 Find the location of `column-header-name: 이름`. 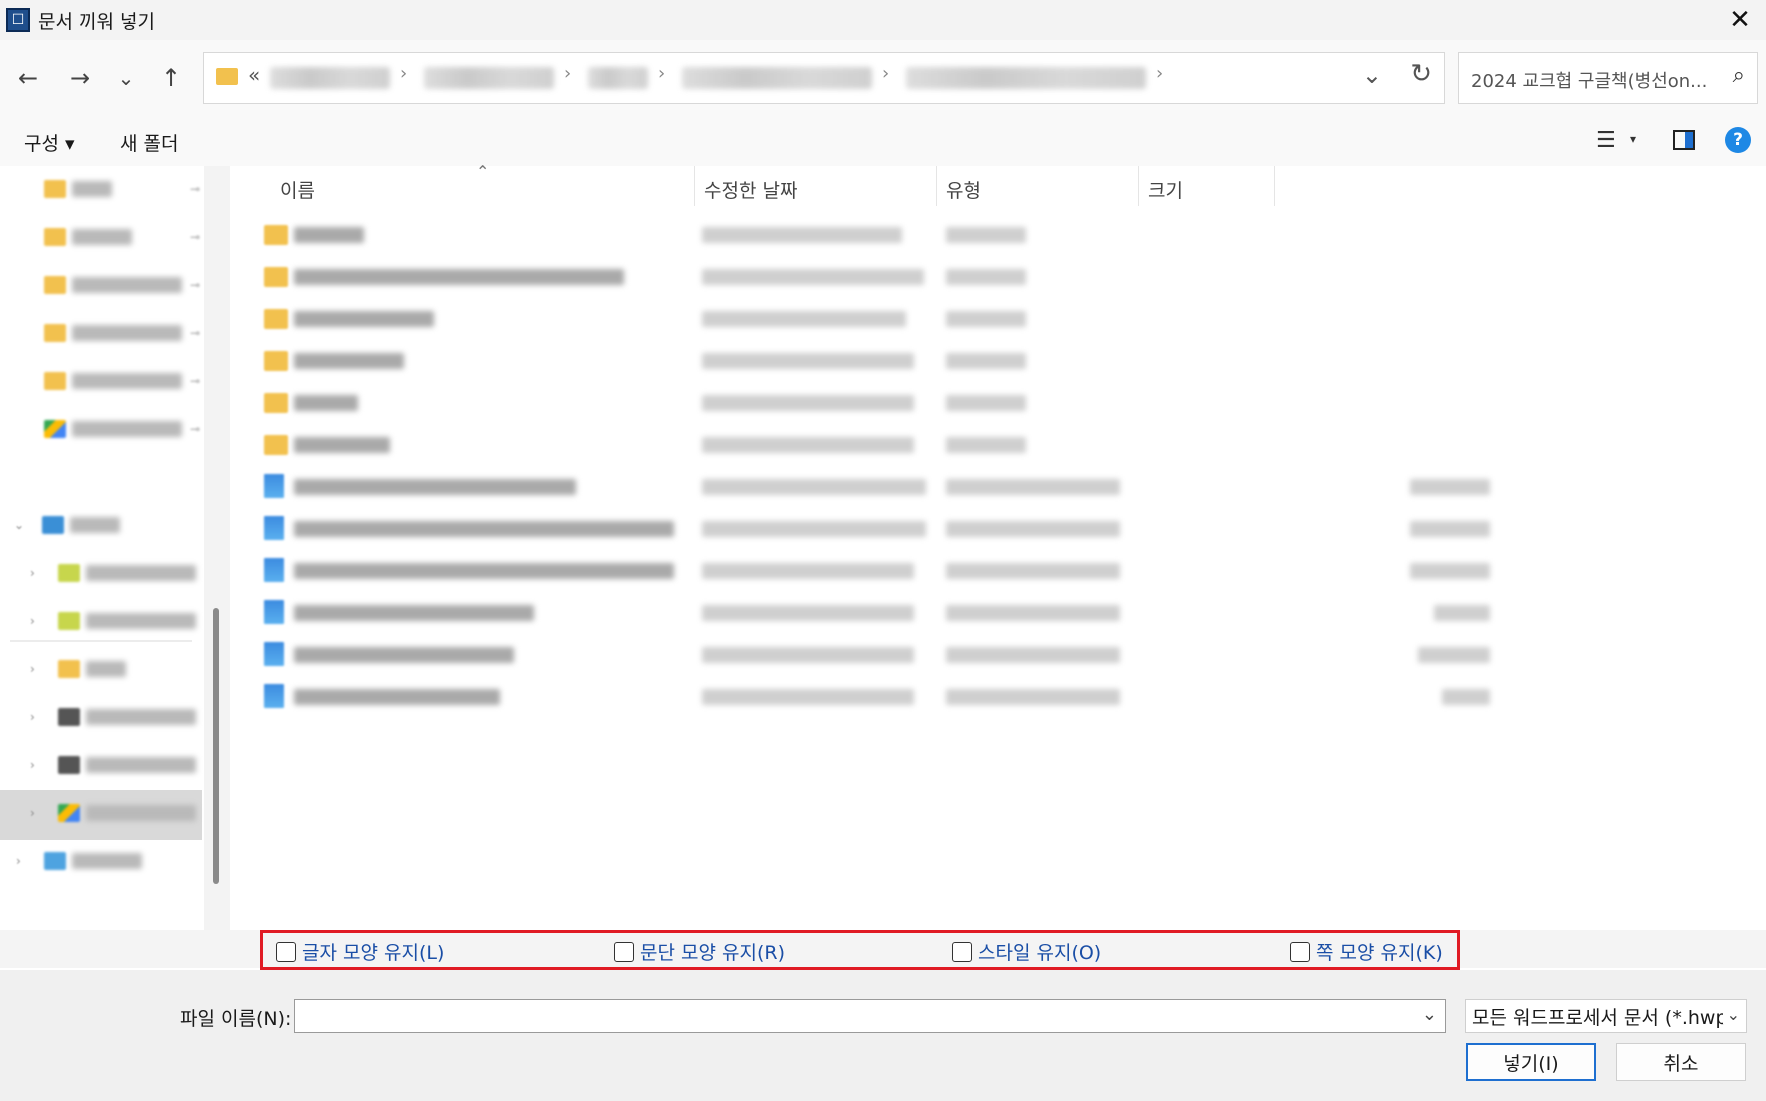

column-header-name: 이름 is located at coordinates (297, 189).